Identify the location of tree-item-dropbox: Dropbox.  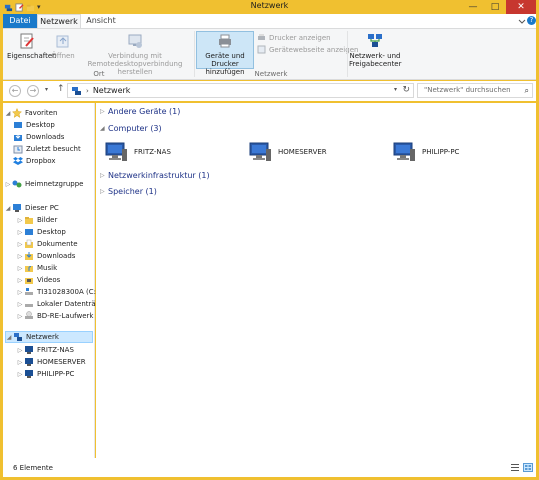
(34, 161).